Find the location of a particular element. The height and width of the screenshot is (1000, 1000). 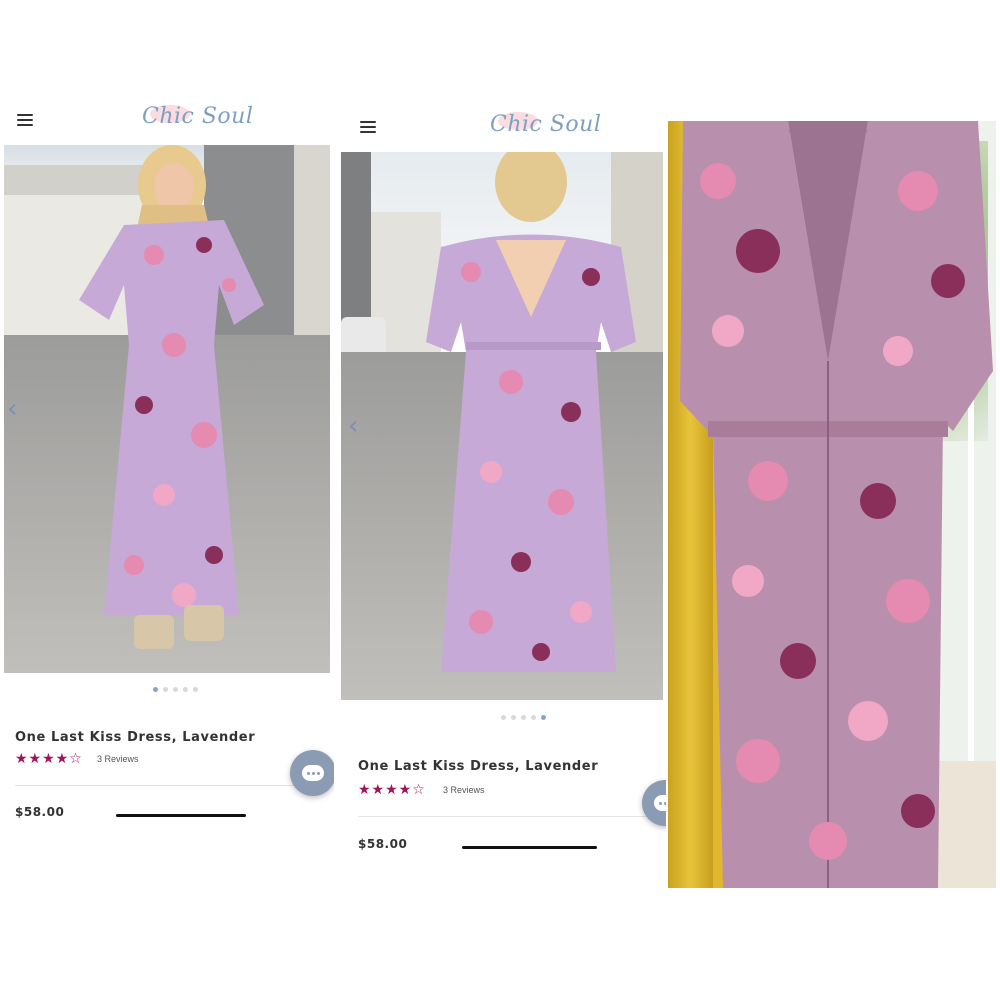

model-in-dress is located at coordinates (171, 397).